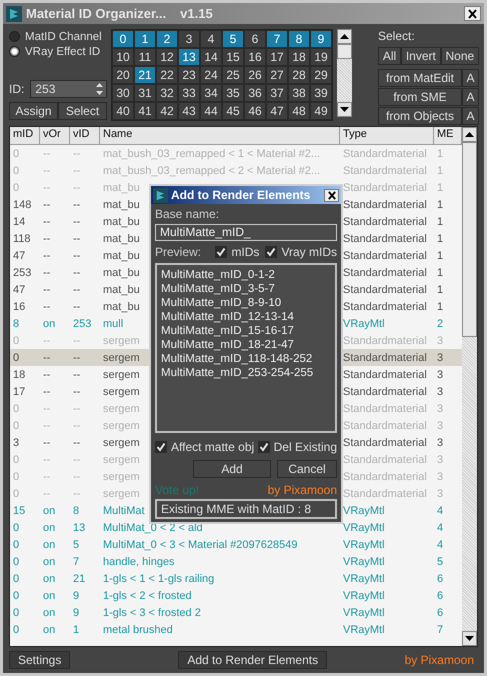  What do you see at coordinates (211, 93) in the screenshot?
I see `id-grid-cell: 34` at bounding box center [211, 93].